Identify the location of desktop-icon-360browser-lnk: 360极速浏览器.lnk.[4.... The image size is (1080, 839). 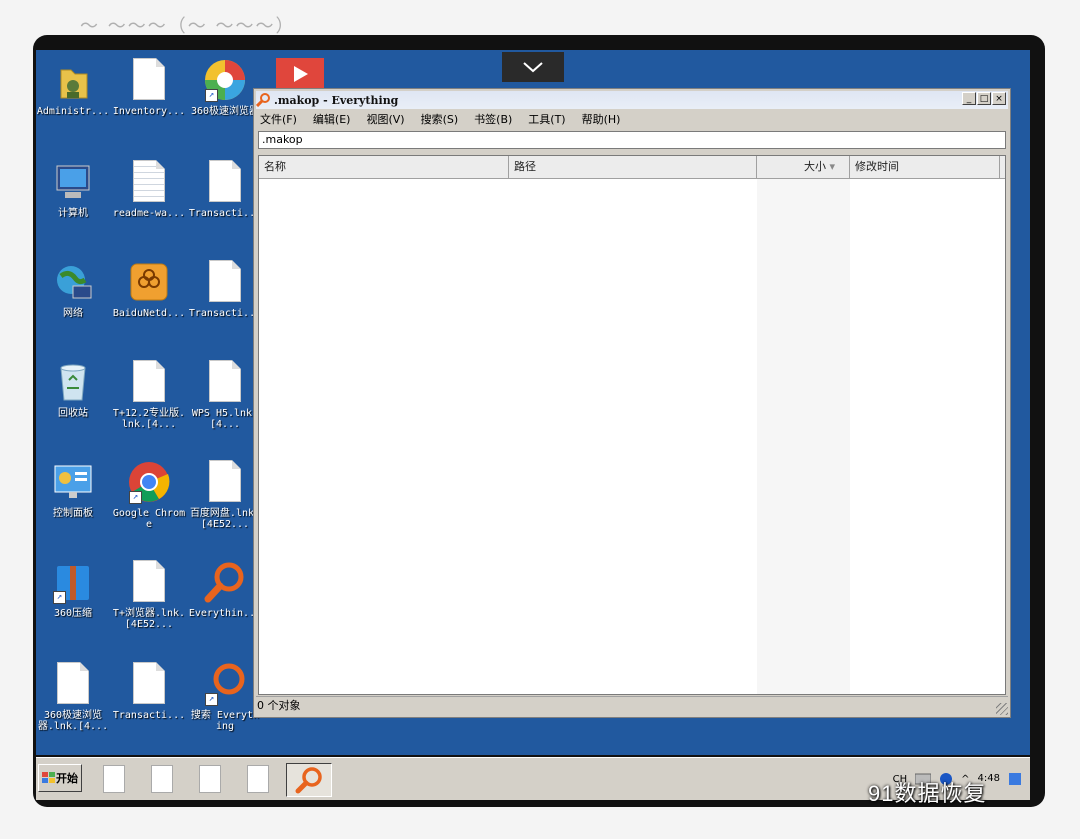
(73, 697).